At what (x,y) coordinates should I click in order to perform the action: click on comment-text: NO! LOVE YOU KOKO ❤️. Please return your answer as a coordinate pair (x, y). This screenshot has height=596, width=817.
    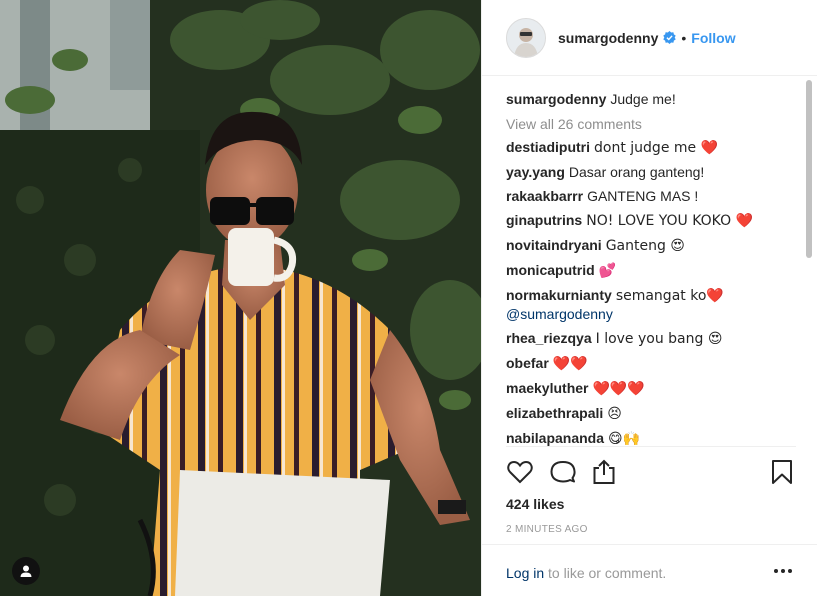
    Looking at the image, I should click on (669, 221).